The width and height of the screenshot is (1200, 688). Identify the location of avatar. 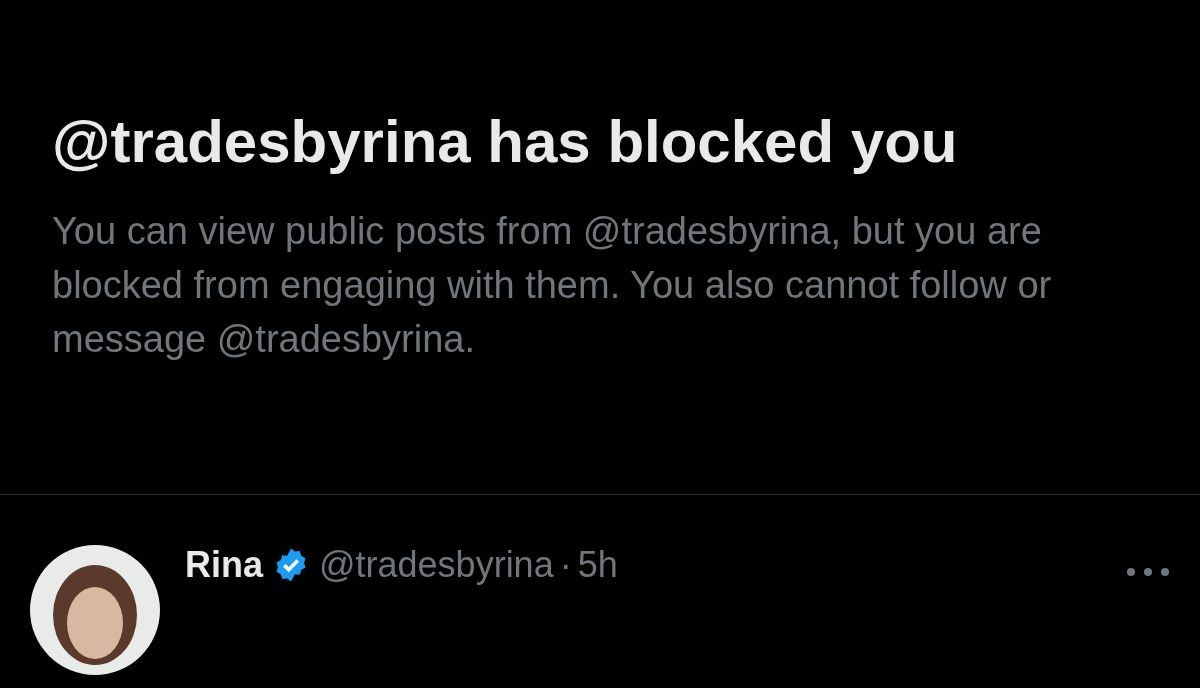
(95, 610).